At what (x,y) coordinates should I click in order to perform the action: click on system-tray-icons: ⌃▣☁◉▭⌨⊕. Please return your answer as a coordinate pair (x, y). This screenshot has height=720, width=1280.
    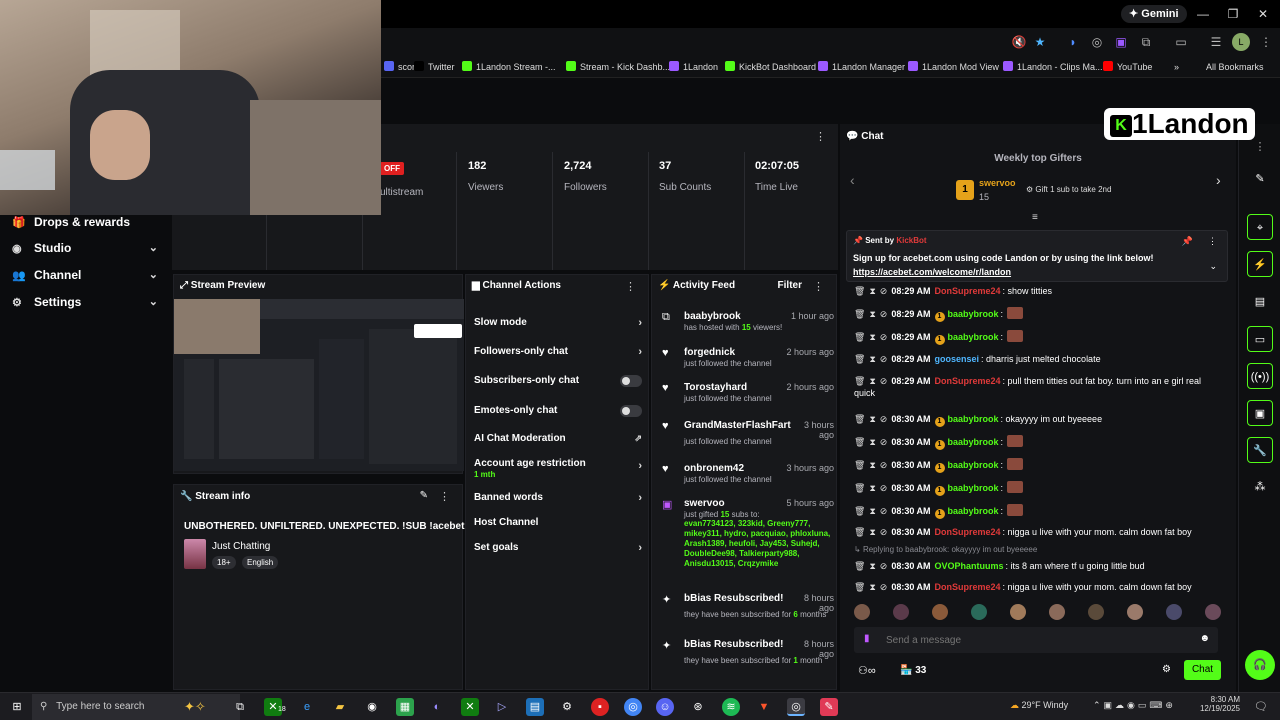
    Looking at the image, I should click on (1134, 705).